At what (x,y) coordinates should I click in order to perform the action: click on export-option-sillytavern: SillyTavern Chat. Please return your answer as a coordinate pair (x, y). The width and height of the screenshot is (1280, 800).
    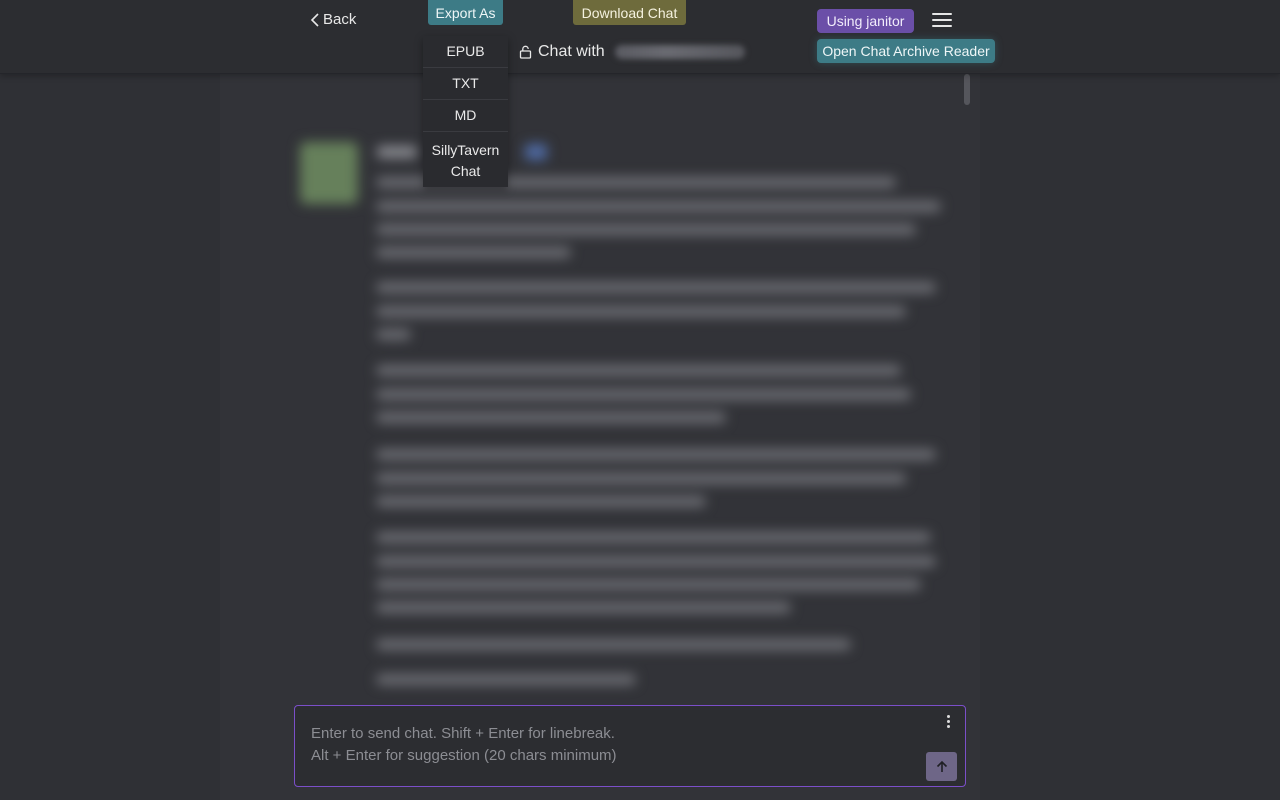
    Looking at the image, I should click on (465, 159).